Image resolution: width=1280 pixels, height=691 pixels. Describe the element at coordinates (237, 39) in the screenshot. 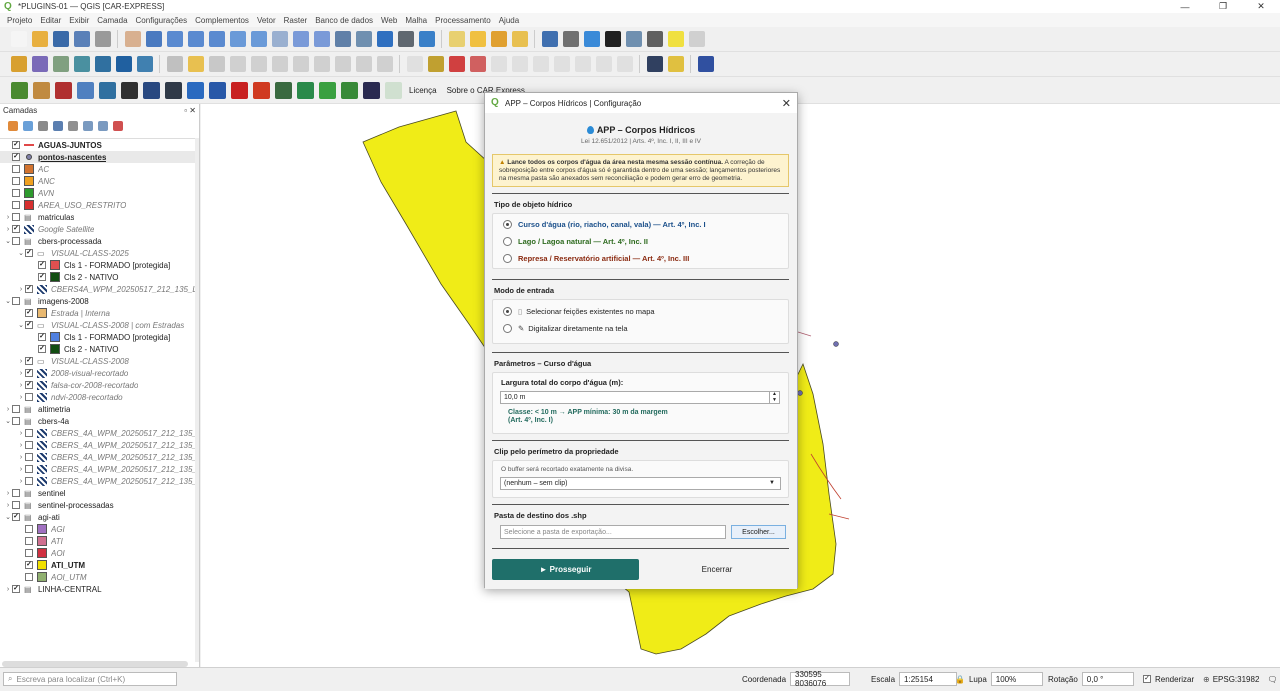

I see `zoom-selection-icon` at that location.